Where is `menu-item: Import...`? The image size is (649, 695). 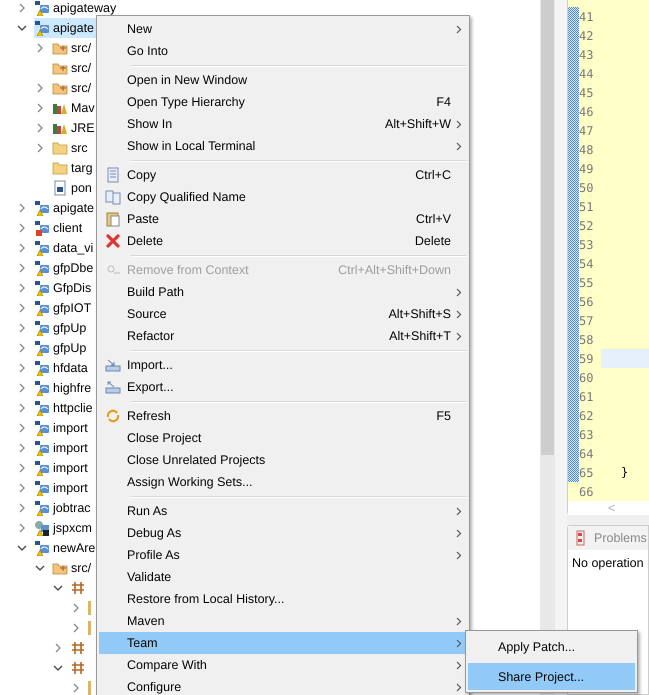 menu-item: Import... is located at coordinates (283, 365).